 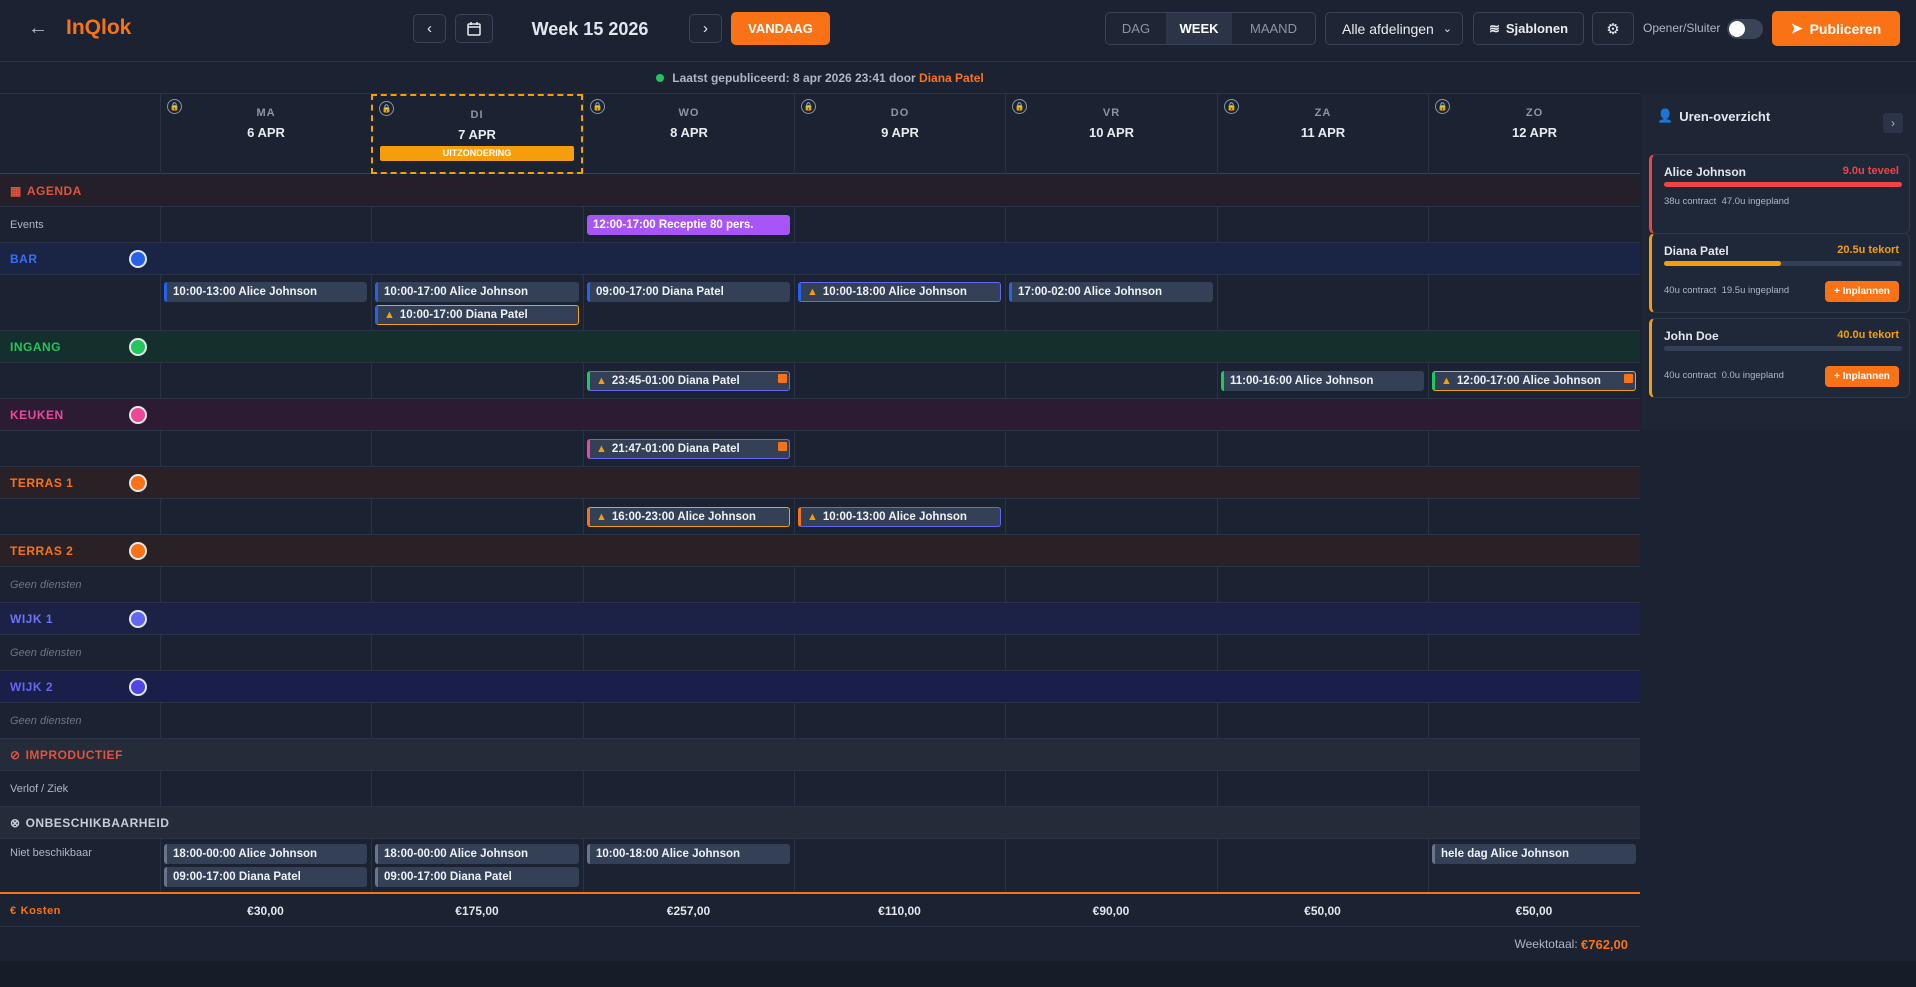 I want to click on day-header: 🔒 MA 6 APR, so click(x=265, y=134).